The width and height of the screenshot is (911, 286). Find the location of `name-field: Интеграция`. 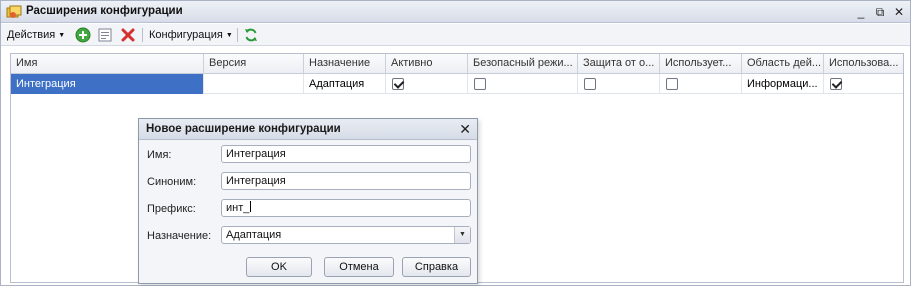

name-field: Интеграция is located at coordinates (346, 154).